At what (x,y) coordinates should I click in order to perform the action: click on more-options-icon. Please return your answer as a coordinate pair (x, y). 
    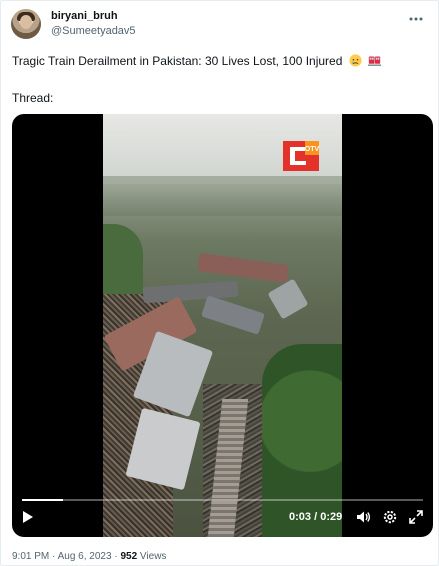
    Looking at the image, I should click on (416, 17).